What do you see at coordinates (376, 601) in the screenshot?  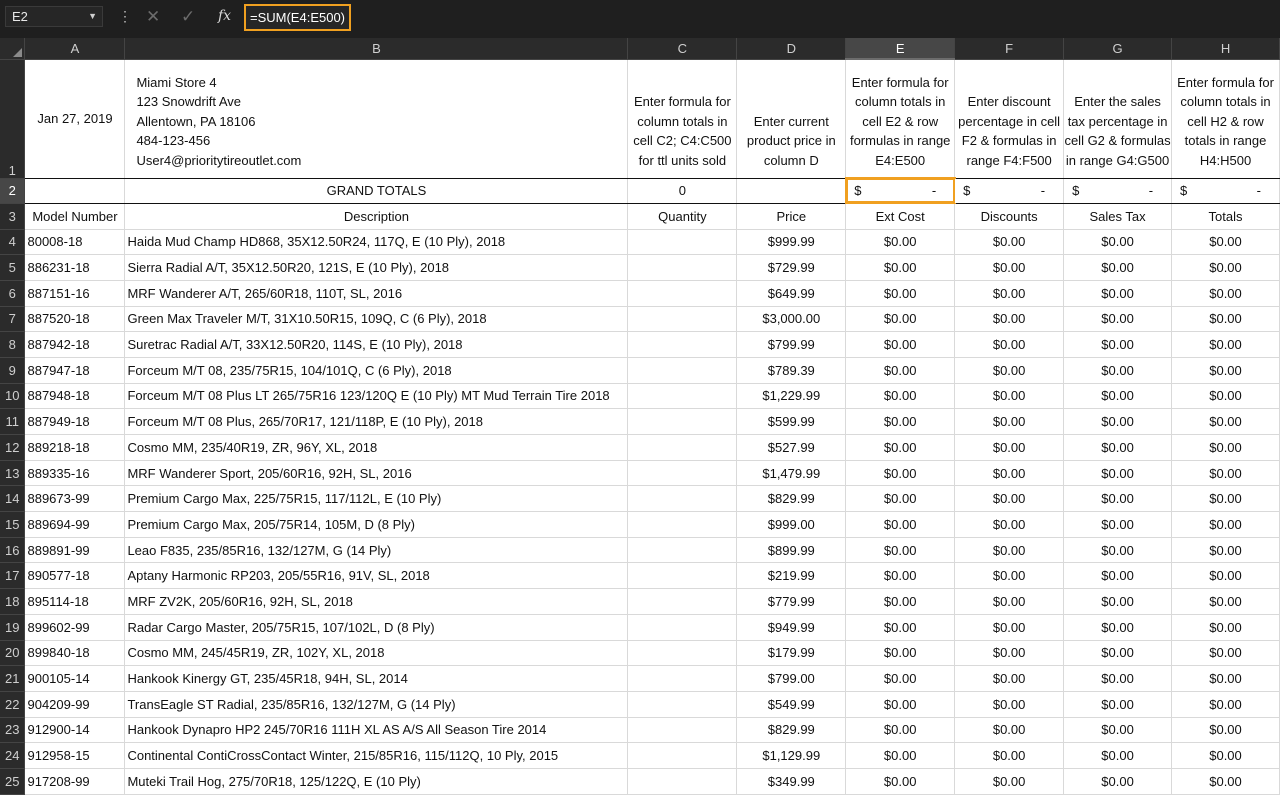 I see `description-cell: MRF ZV2K, 205/60R16, 92H, SL, 2018` at bounding box center [376, 601].